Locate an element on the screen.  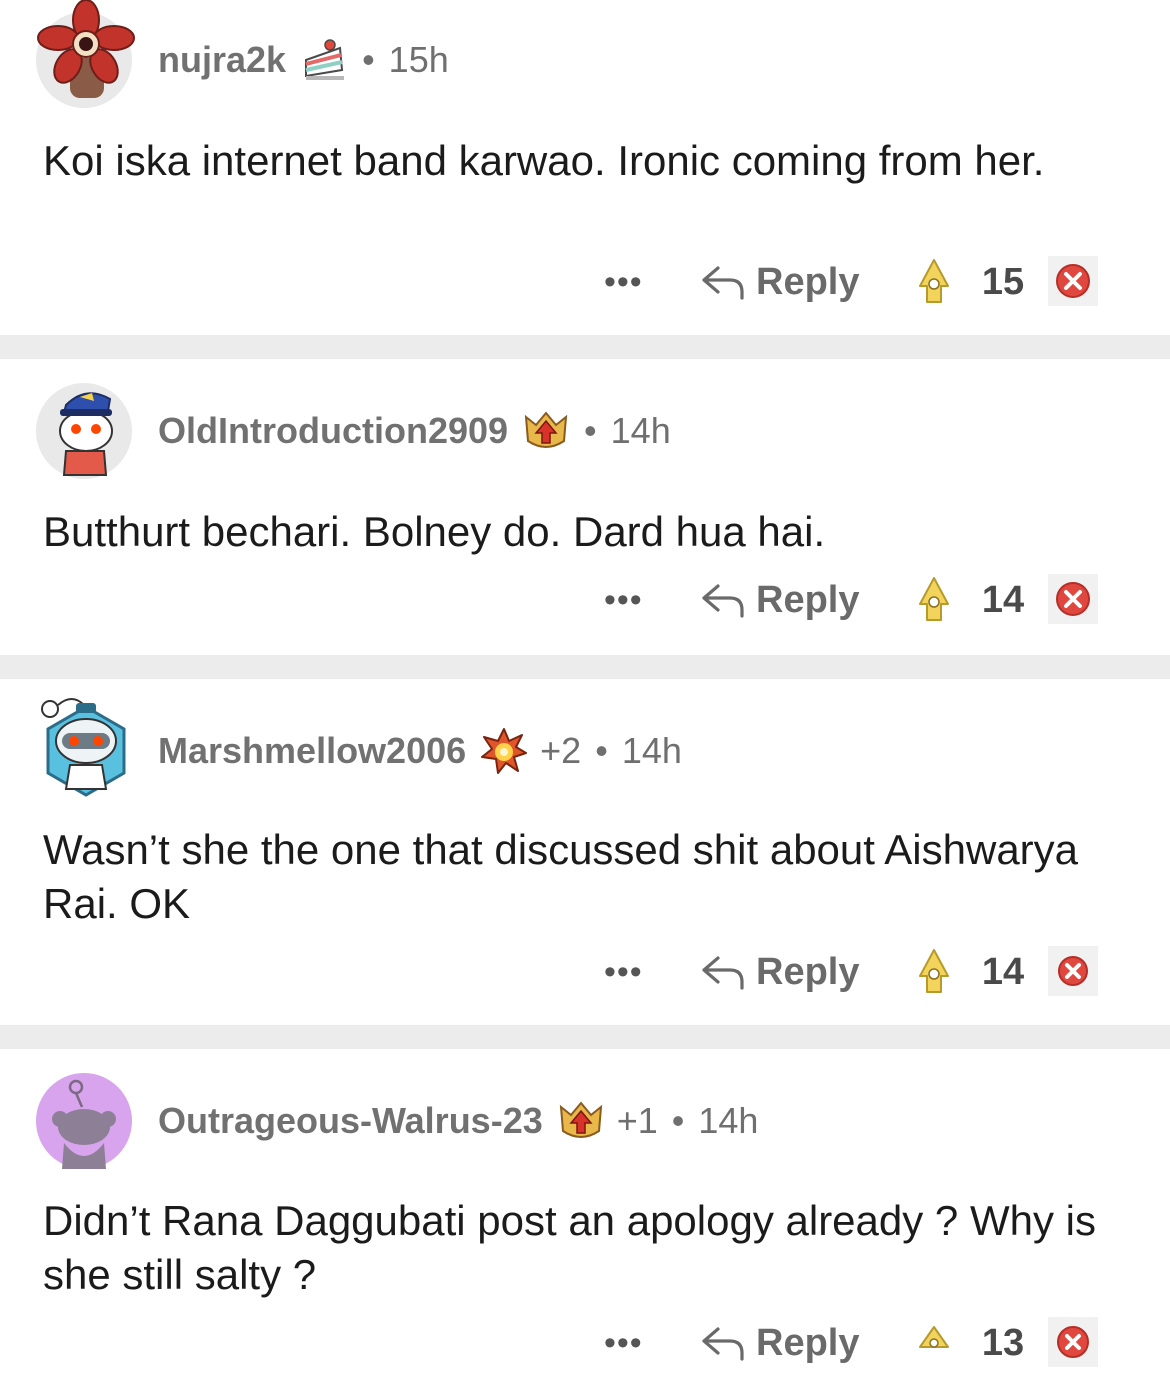
comment-meta: Marshmellow2006 +2 • 14h is located at coordinates (420, 751).